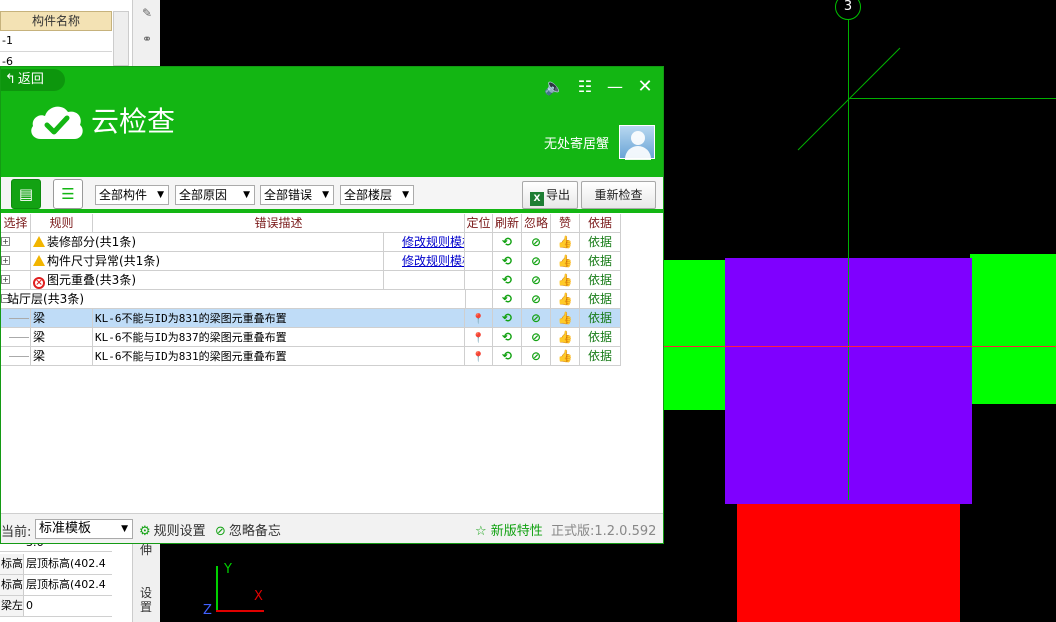 This screenshot has width=1056, height=622. Describe the element at coordinates (45, 299) in the screenshot. I see `group-label-text: 站厅层(共3条)` at that location.